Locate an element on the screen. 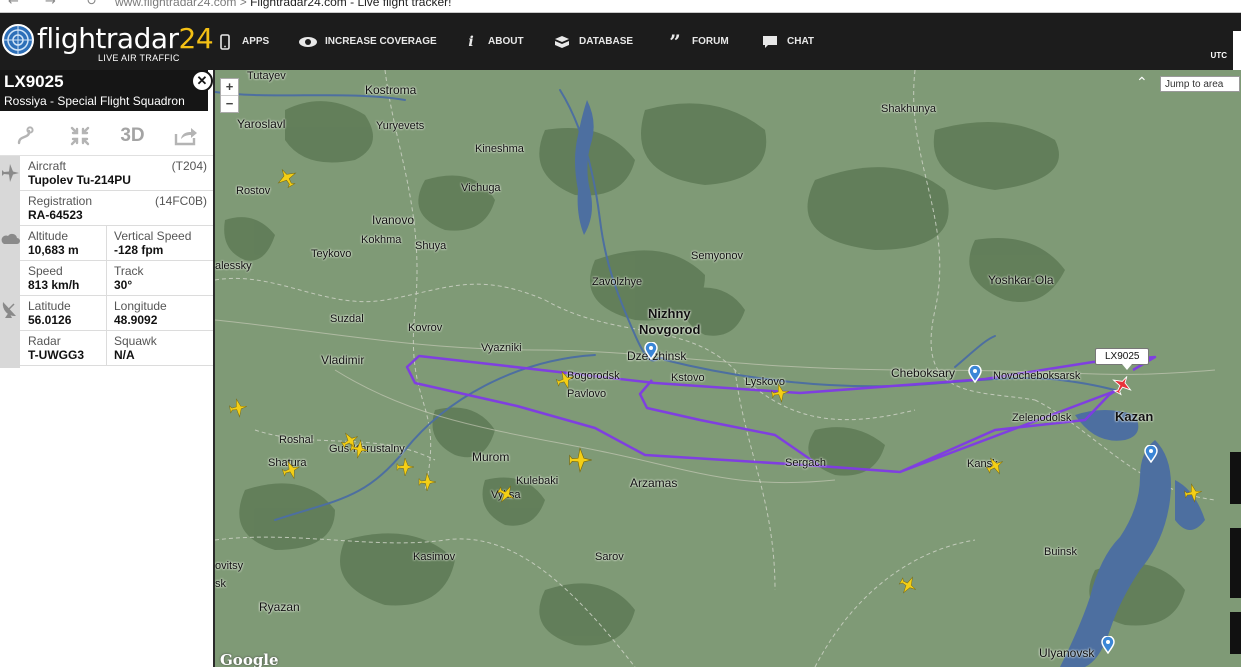 This screenshot has width=1241, height=667. place-label: Kokhma is located at coordinates (381, 240).